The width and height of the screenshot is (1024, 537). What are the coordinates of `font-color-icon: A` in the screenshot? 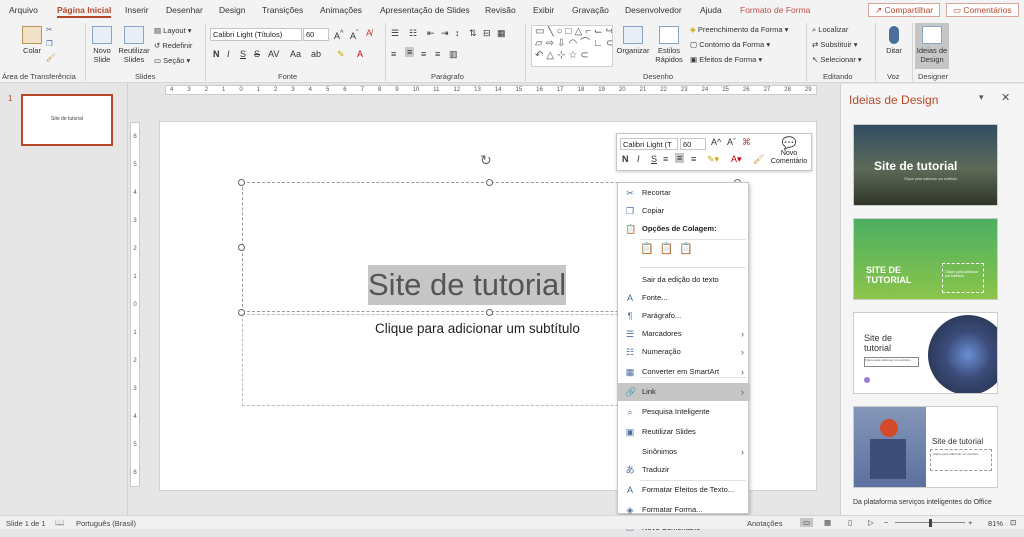 It's located at (360, 54).